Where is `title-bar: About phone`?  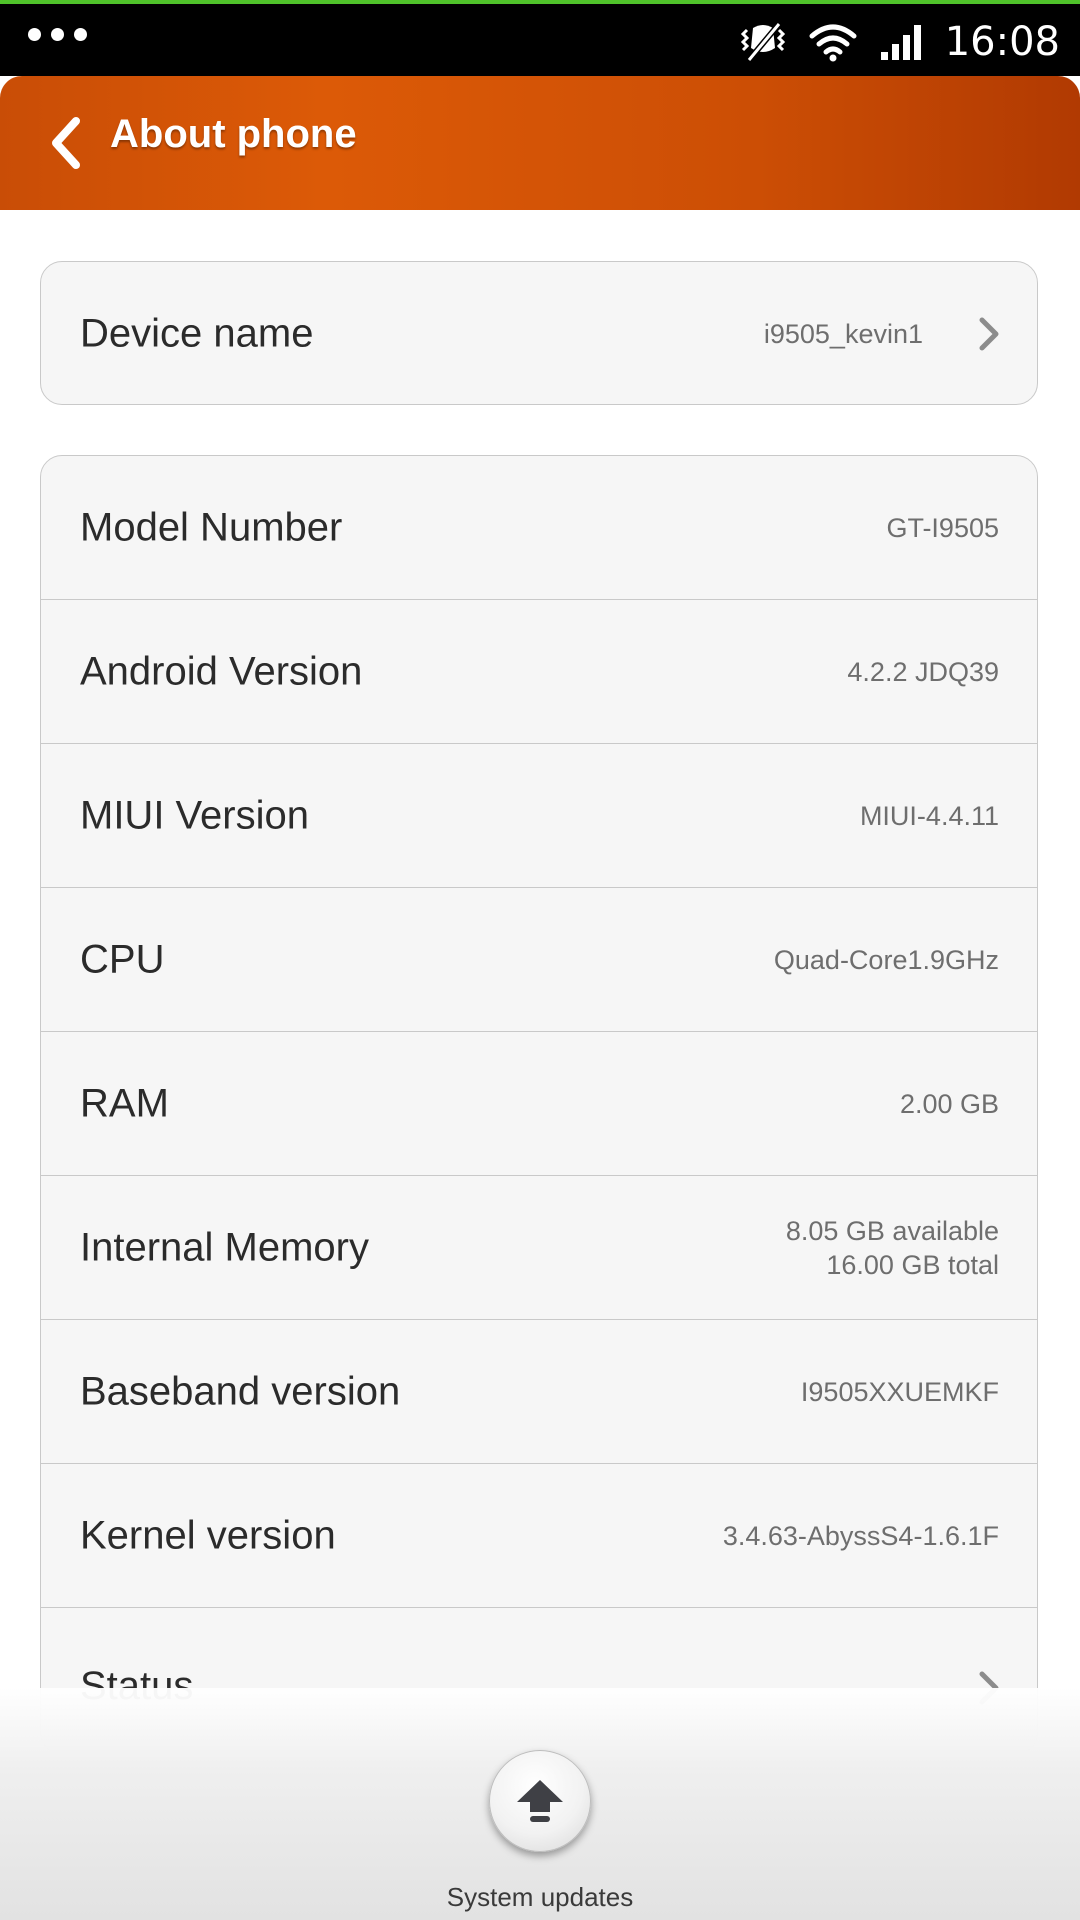
title-bar: About phone is located at coordinates (540, 143).